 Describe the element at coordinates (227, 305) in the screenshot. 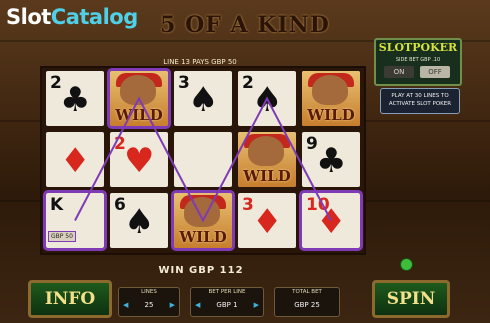

I see `bet-value: GBP 1` at that location.